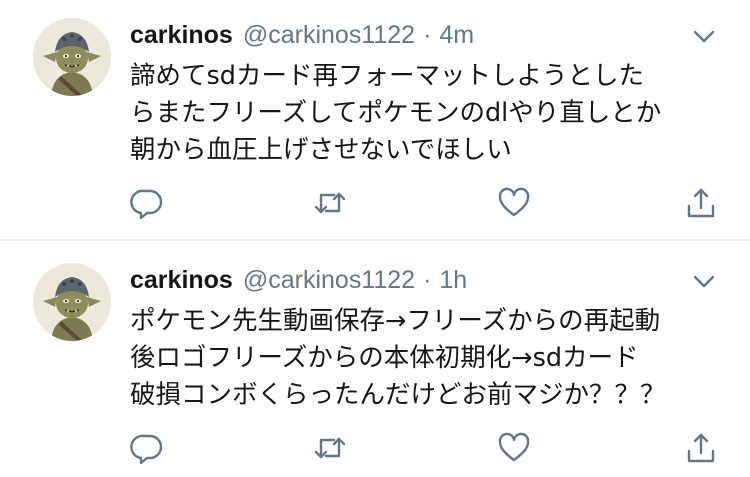  Describe the element at coordinates (456, 35) in the screenshot. I see `timestamp: 4m` at that location.